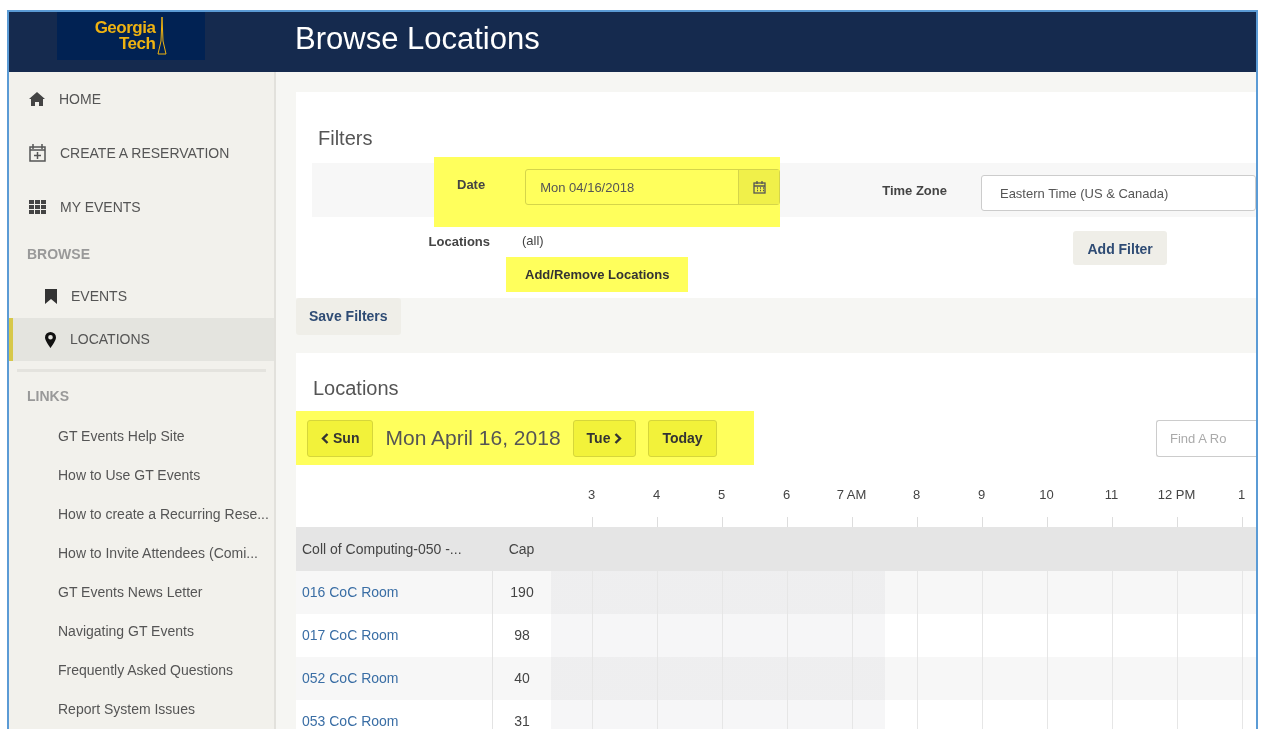  I want to click on capacity-cell-text: 190, so click(522, 592).